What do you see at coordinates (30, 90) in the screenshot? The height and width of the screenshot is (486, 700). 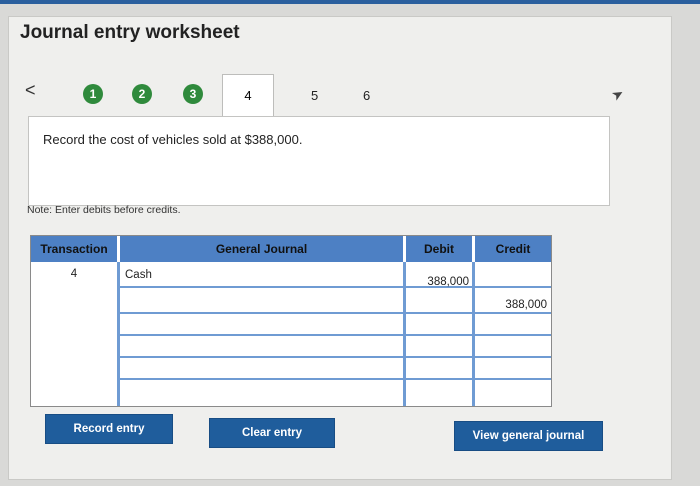 I see `prev-arrow-icon: <` at bounding box center [30, 90].